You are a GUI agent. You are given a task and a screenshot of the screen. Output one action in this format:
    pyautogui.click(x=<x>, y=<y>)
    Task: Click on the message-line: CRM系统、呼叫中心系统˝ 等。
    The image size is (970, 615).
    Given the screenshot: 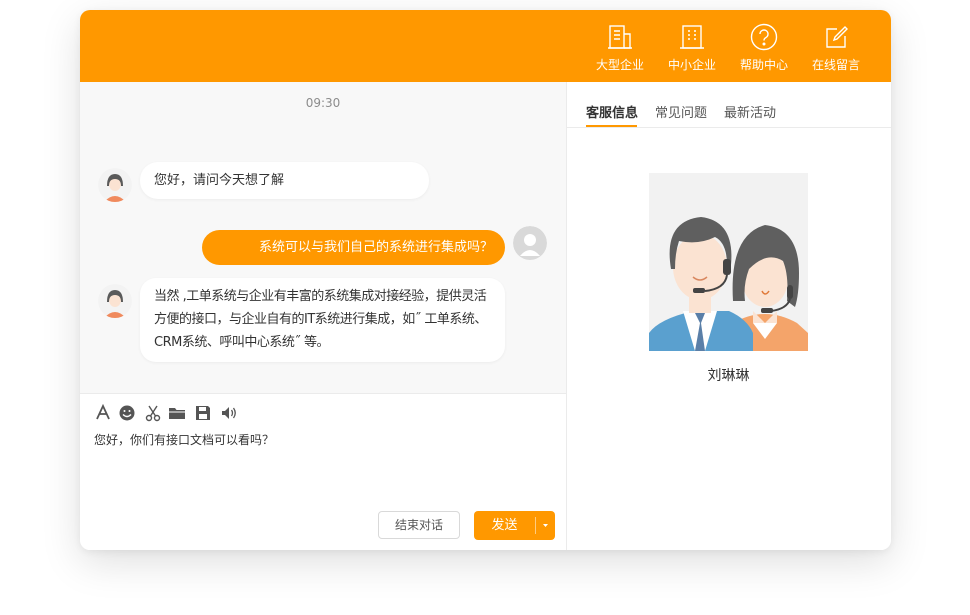 What is the action you would take?
    pyautogui.click(x=241, y=342)
    